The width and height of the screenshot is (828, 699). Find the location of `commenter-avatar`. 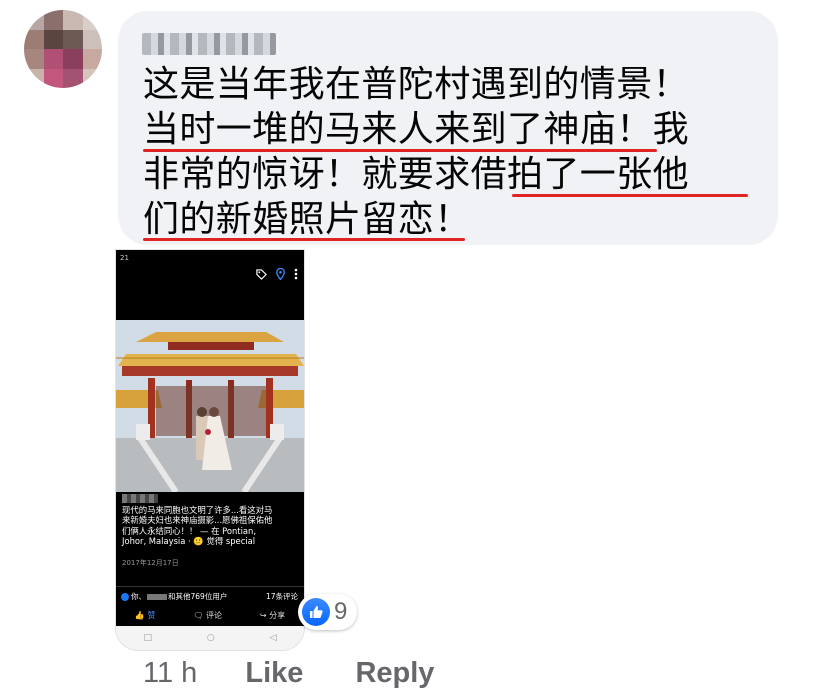

commenter-avatar is located at coordinates (63, 49).